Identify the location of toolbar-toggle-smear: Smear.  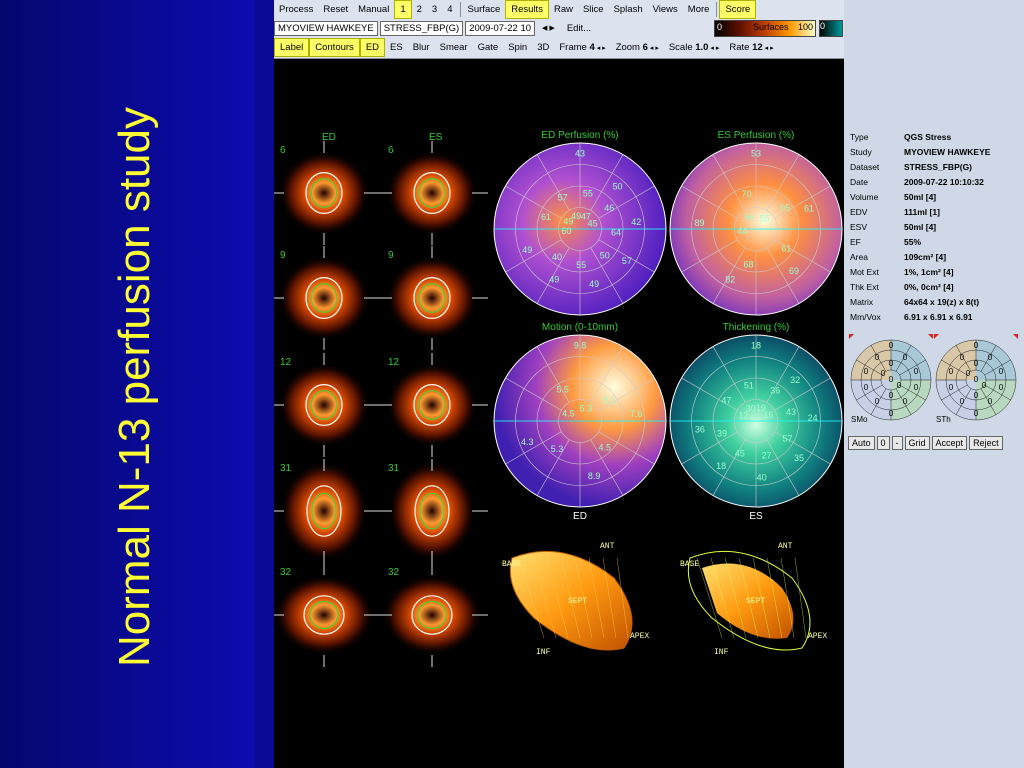
(454, 47).